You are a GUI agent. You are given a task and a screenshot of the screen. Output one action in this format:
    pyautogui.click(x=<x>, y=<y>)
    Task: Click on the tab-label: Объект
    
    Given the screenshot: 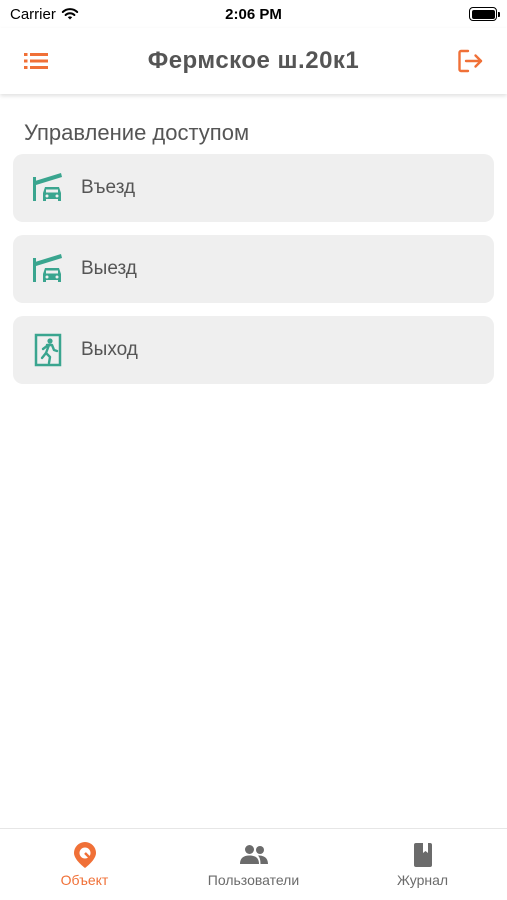 What is the action you would take?
    pyautogui.click(x=84, y=880)
    